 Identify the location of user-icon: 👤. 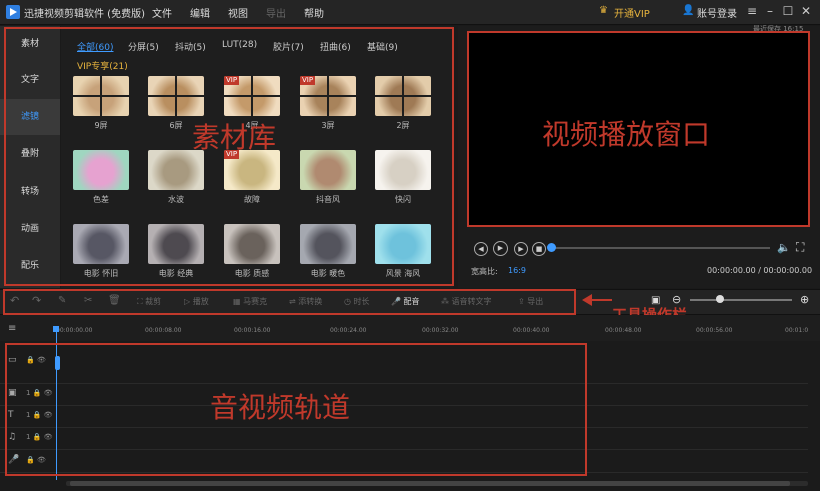
(688, 10).